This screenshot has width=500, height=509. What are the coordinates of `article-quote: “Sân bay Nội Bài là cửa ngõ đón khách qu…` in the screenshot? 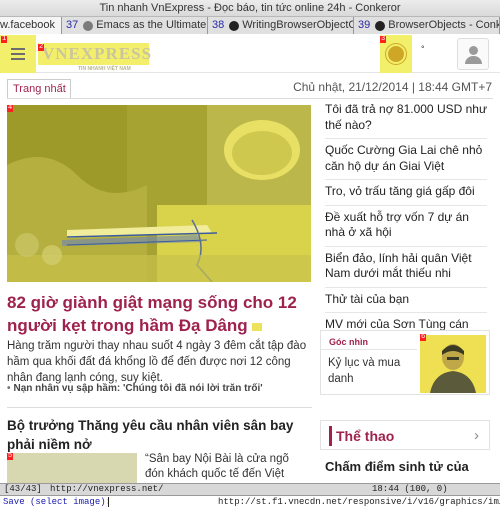 It's located at (217, 466).